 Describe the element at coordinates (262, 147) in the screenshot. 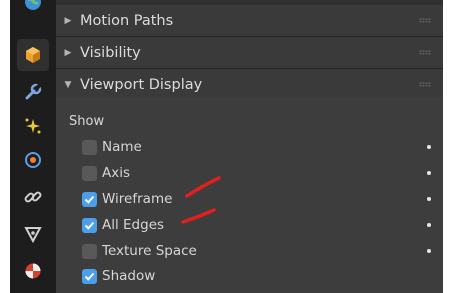

I see `option-name: Name` at that location.